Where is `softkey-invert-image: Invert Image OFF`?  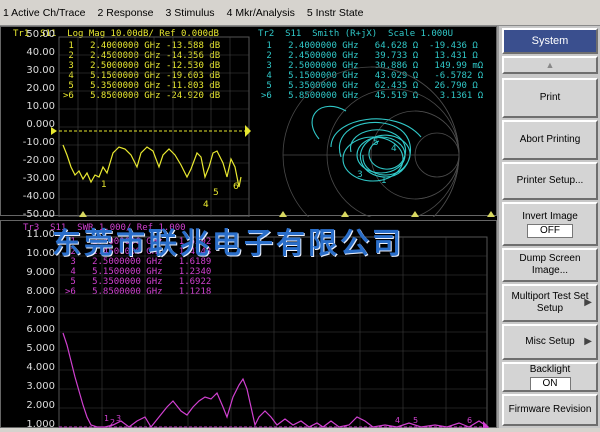
softkey-invert-image: Invert Image OFF is located at coordinates (550, 224).